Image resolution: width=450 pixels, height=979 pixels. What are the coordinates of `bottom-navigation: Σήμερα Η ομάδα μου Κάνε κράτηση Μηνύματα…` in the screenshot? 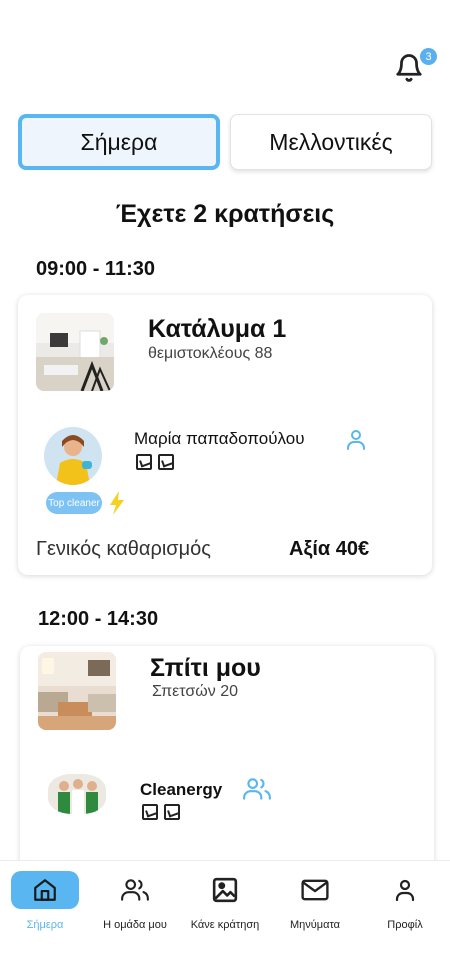 It's located at (225, 919).